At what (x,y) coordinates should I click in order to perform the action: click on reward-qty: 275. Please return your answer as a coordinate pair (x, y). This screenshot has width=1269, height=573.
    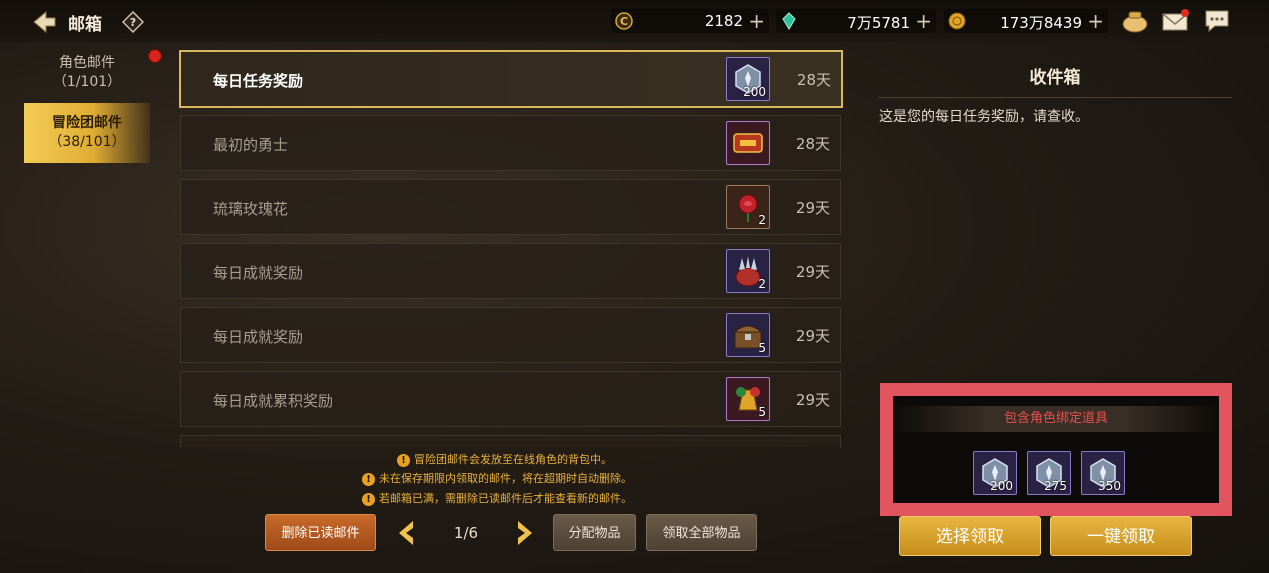
    Looking at the image, I should click on (1055, 486).